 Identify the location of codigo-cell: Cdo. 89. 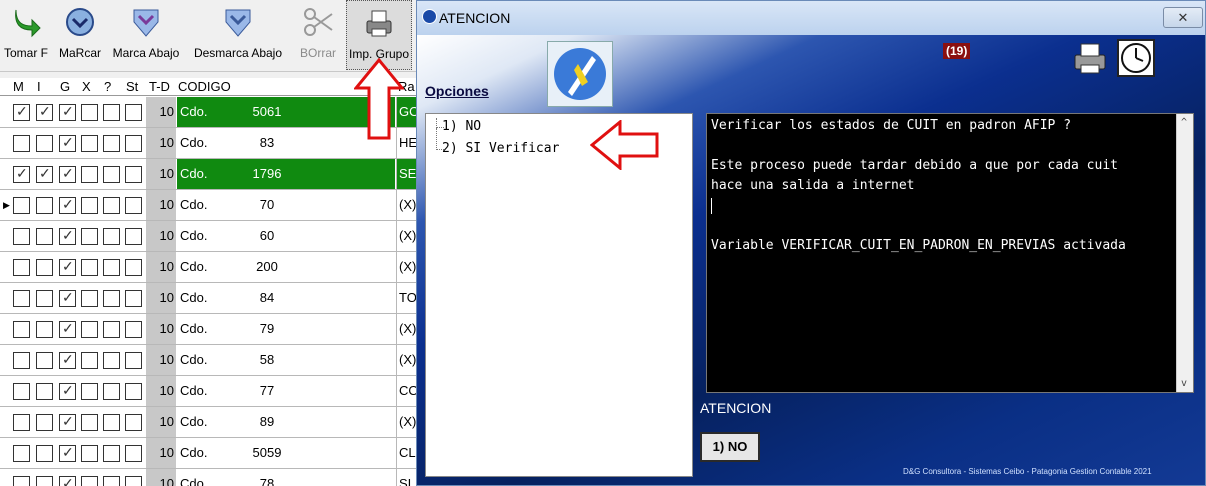
(286, 422).